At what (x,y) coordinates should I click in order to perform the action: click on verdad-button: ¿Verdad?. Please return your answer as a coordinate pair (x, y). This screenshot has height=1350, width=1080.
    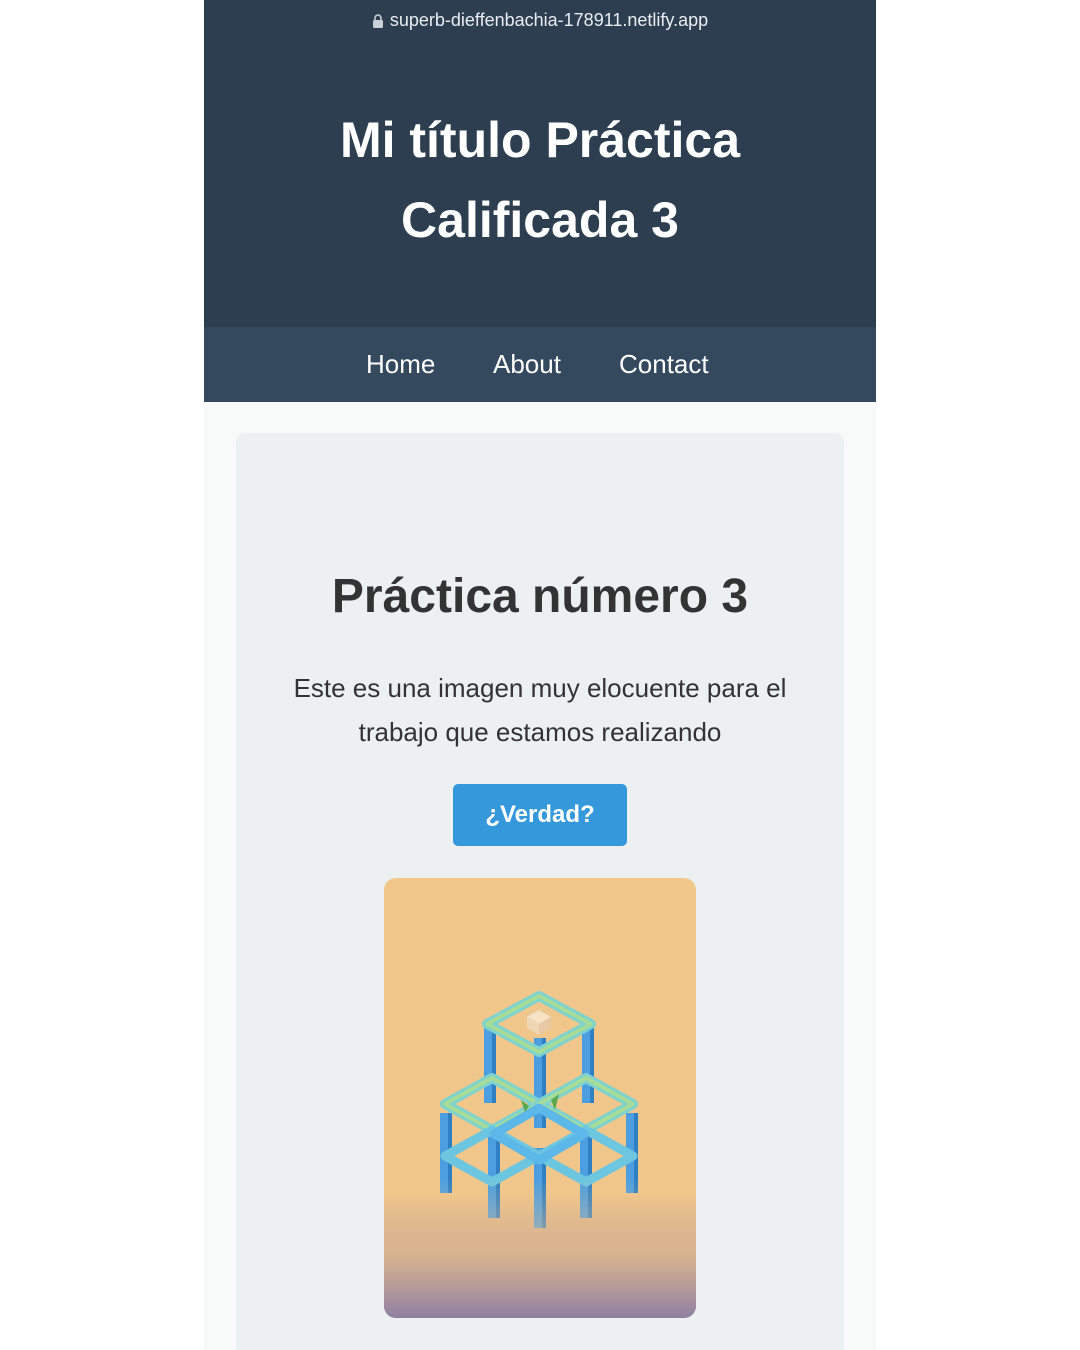
    Looking at the image, I should click on (540, 815).